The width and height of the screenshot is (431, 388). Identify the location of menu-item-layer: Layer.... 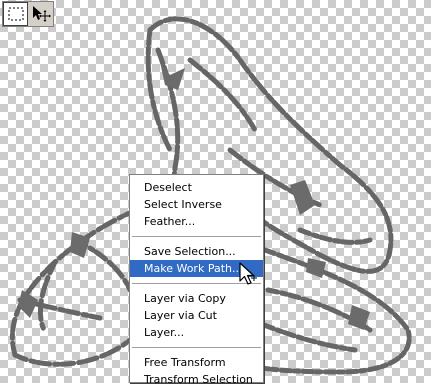
(196, 332).